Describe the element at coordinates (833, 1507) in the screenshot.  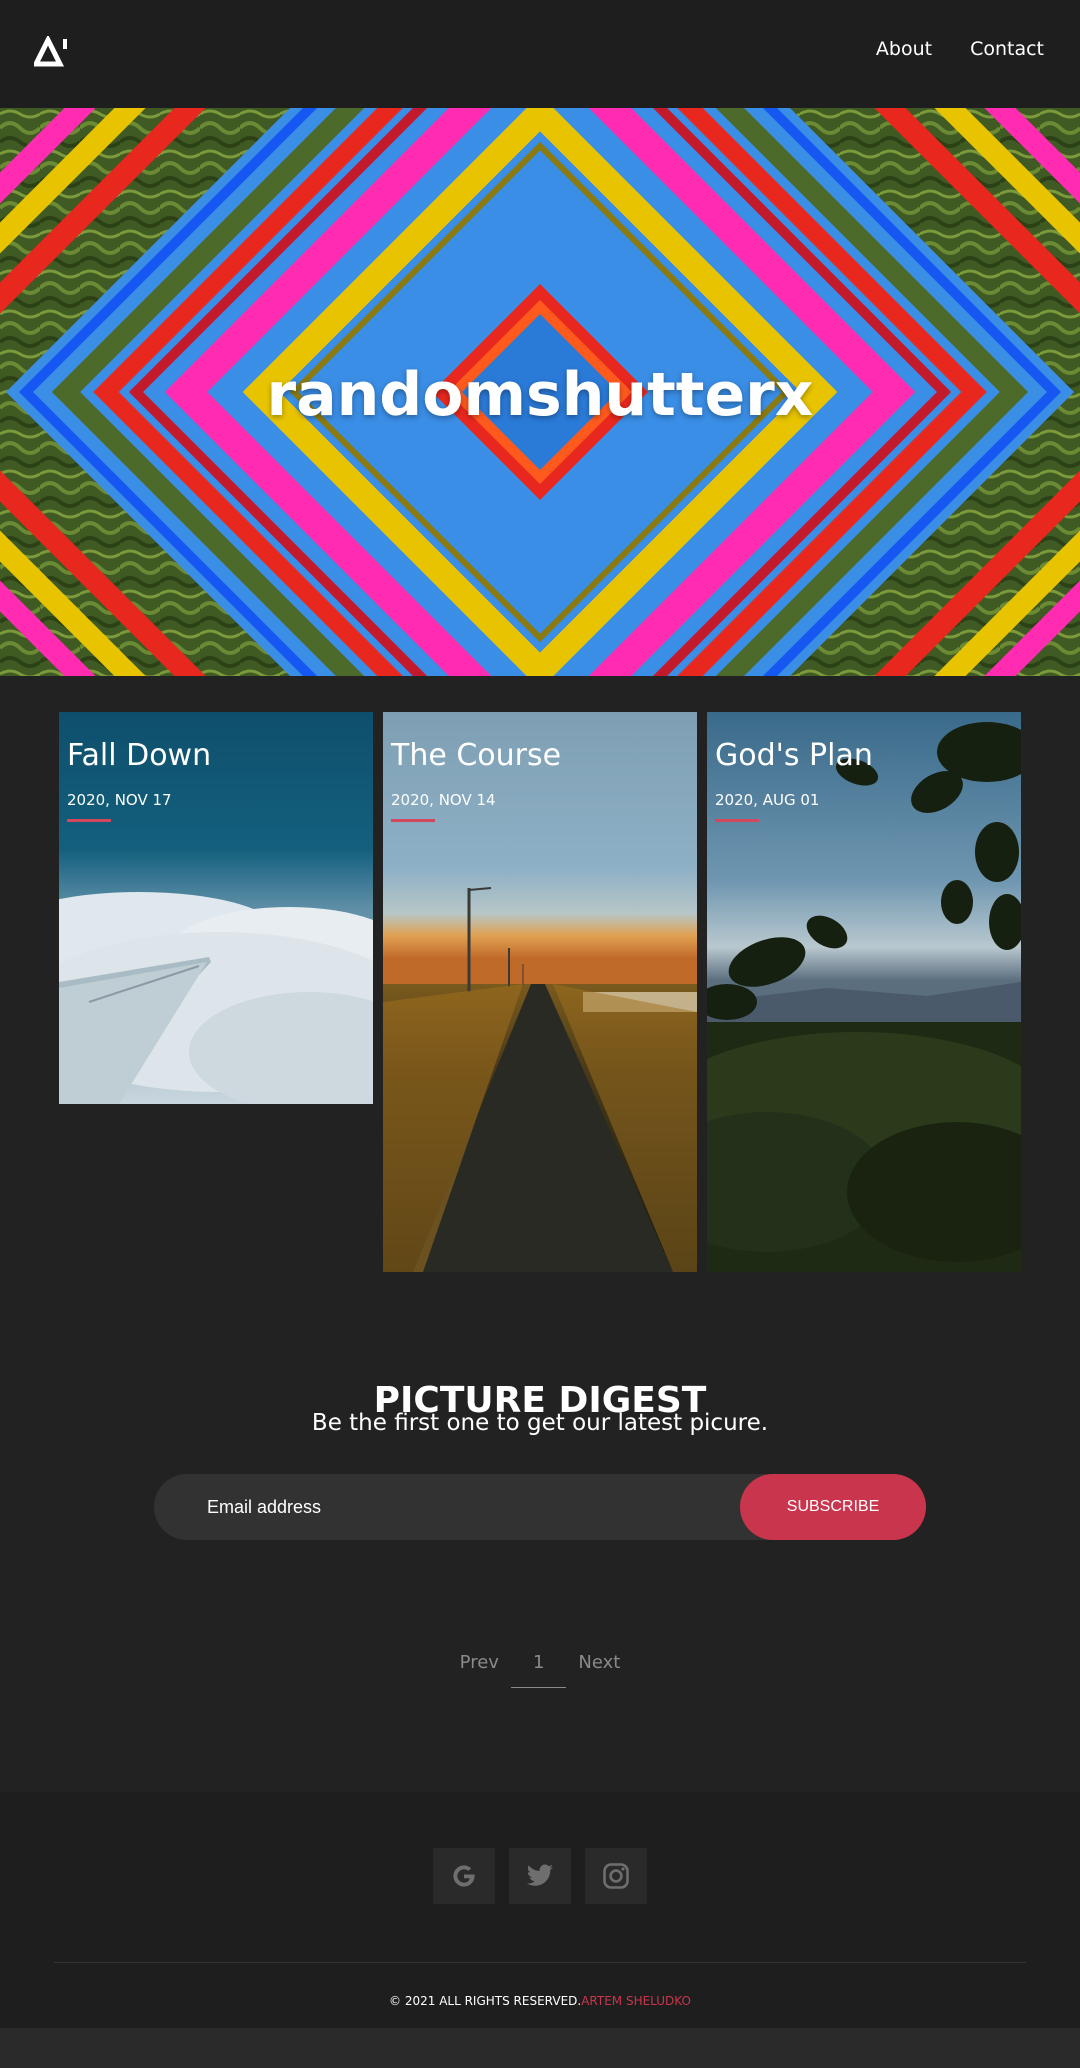
I see `subscribe-button: SUBSCRIBE` at that location.